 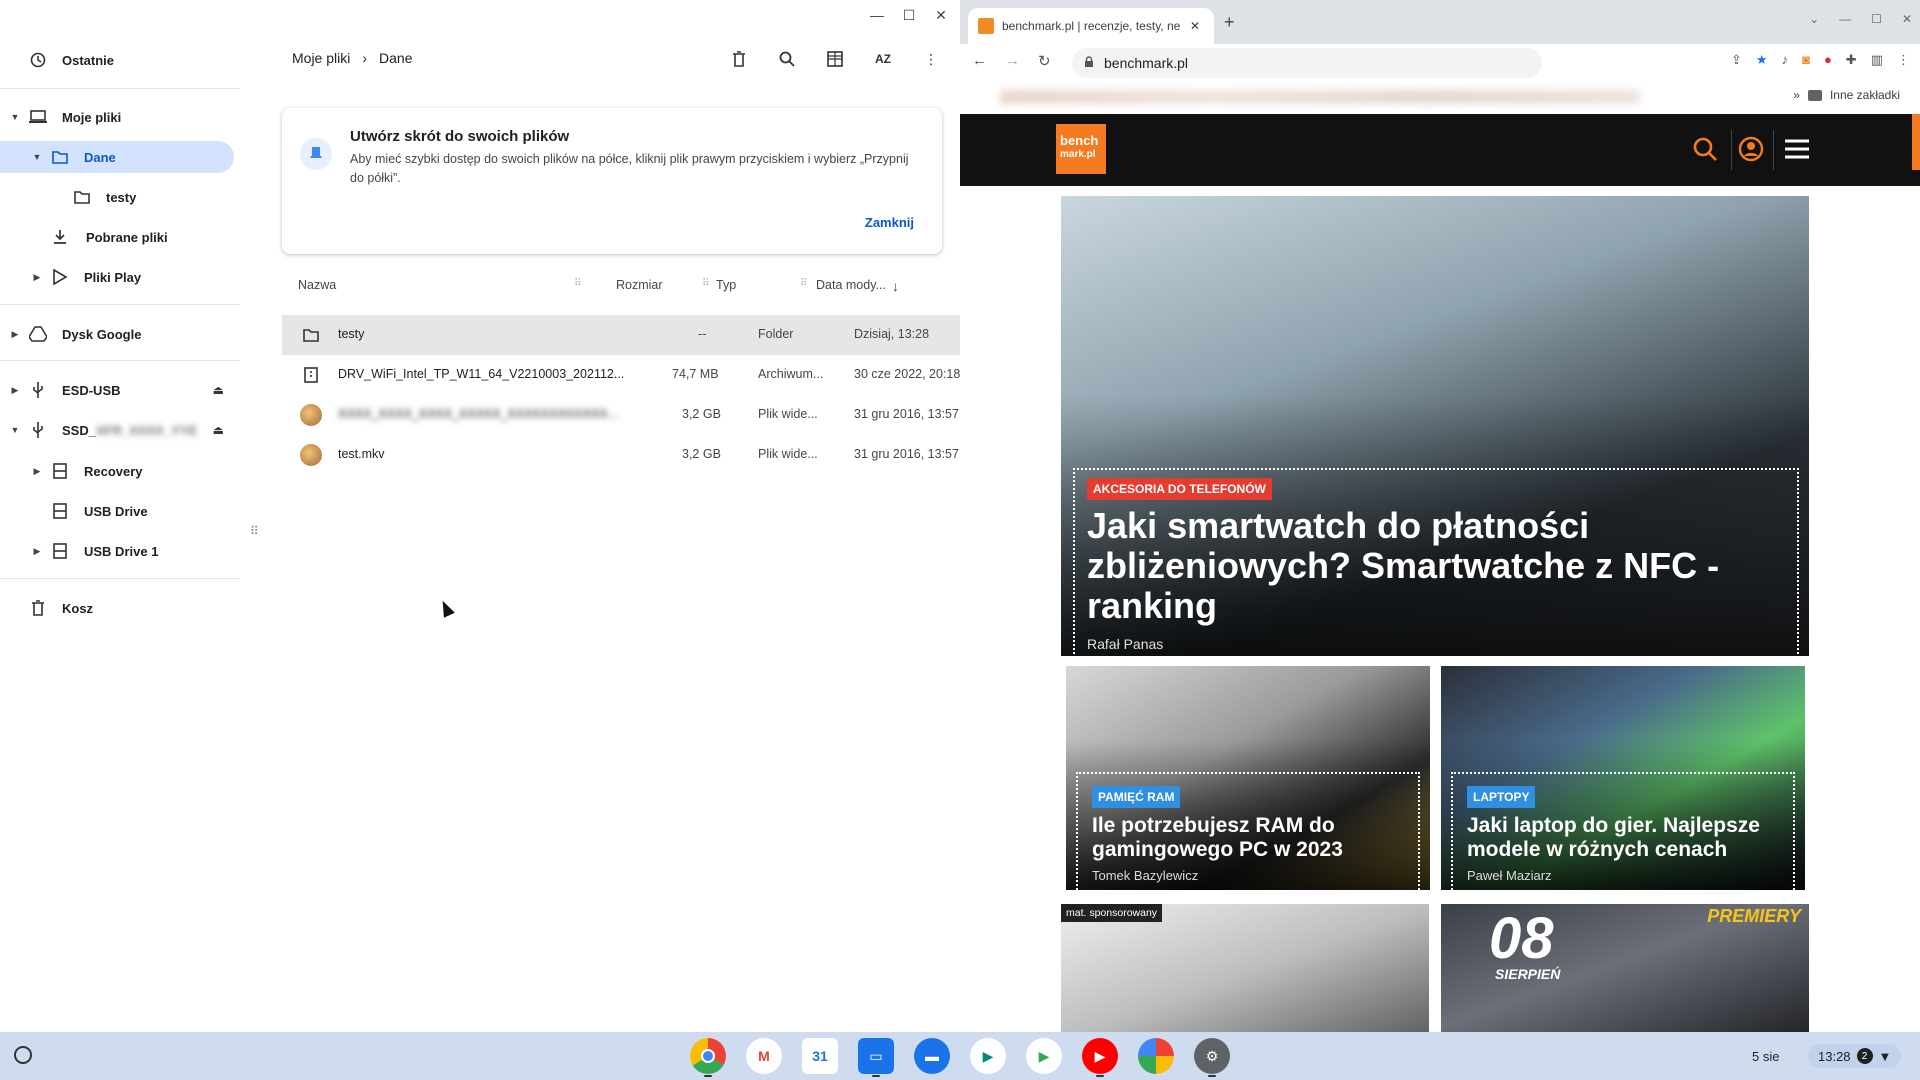 I want to click on sidebar-item-testy: testy, so click(x=104, y=197).